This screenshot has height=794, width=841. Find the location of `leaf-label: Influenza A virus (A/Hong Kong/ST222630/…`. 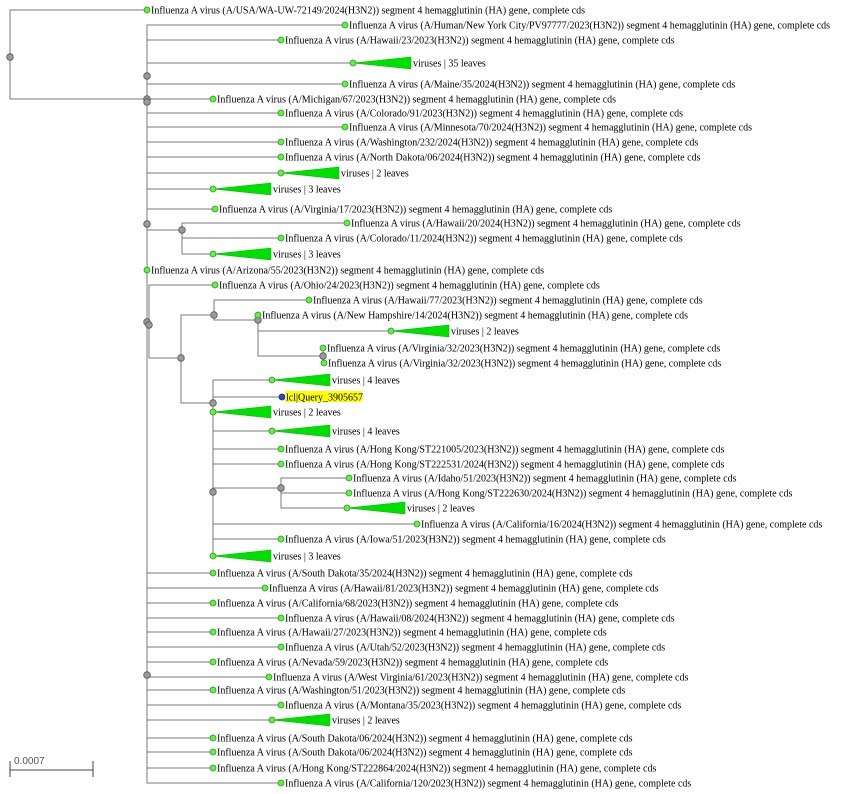

leaf-label: Influenza A virus (A/Hong Kong/ST222630/… is located at coordinates (572, 494).